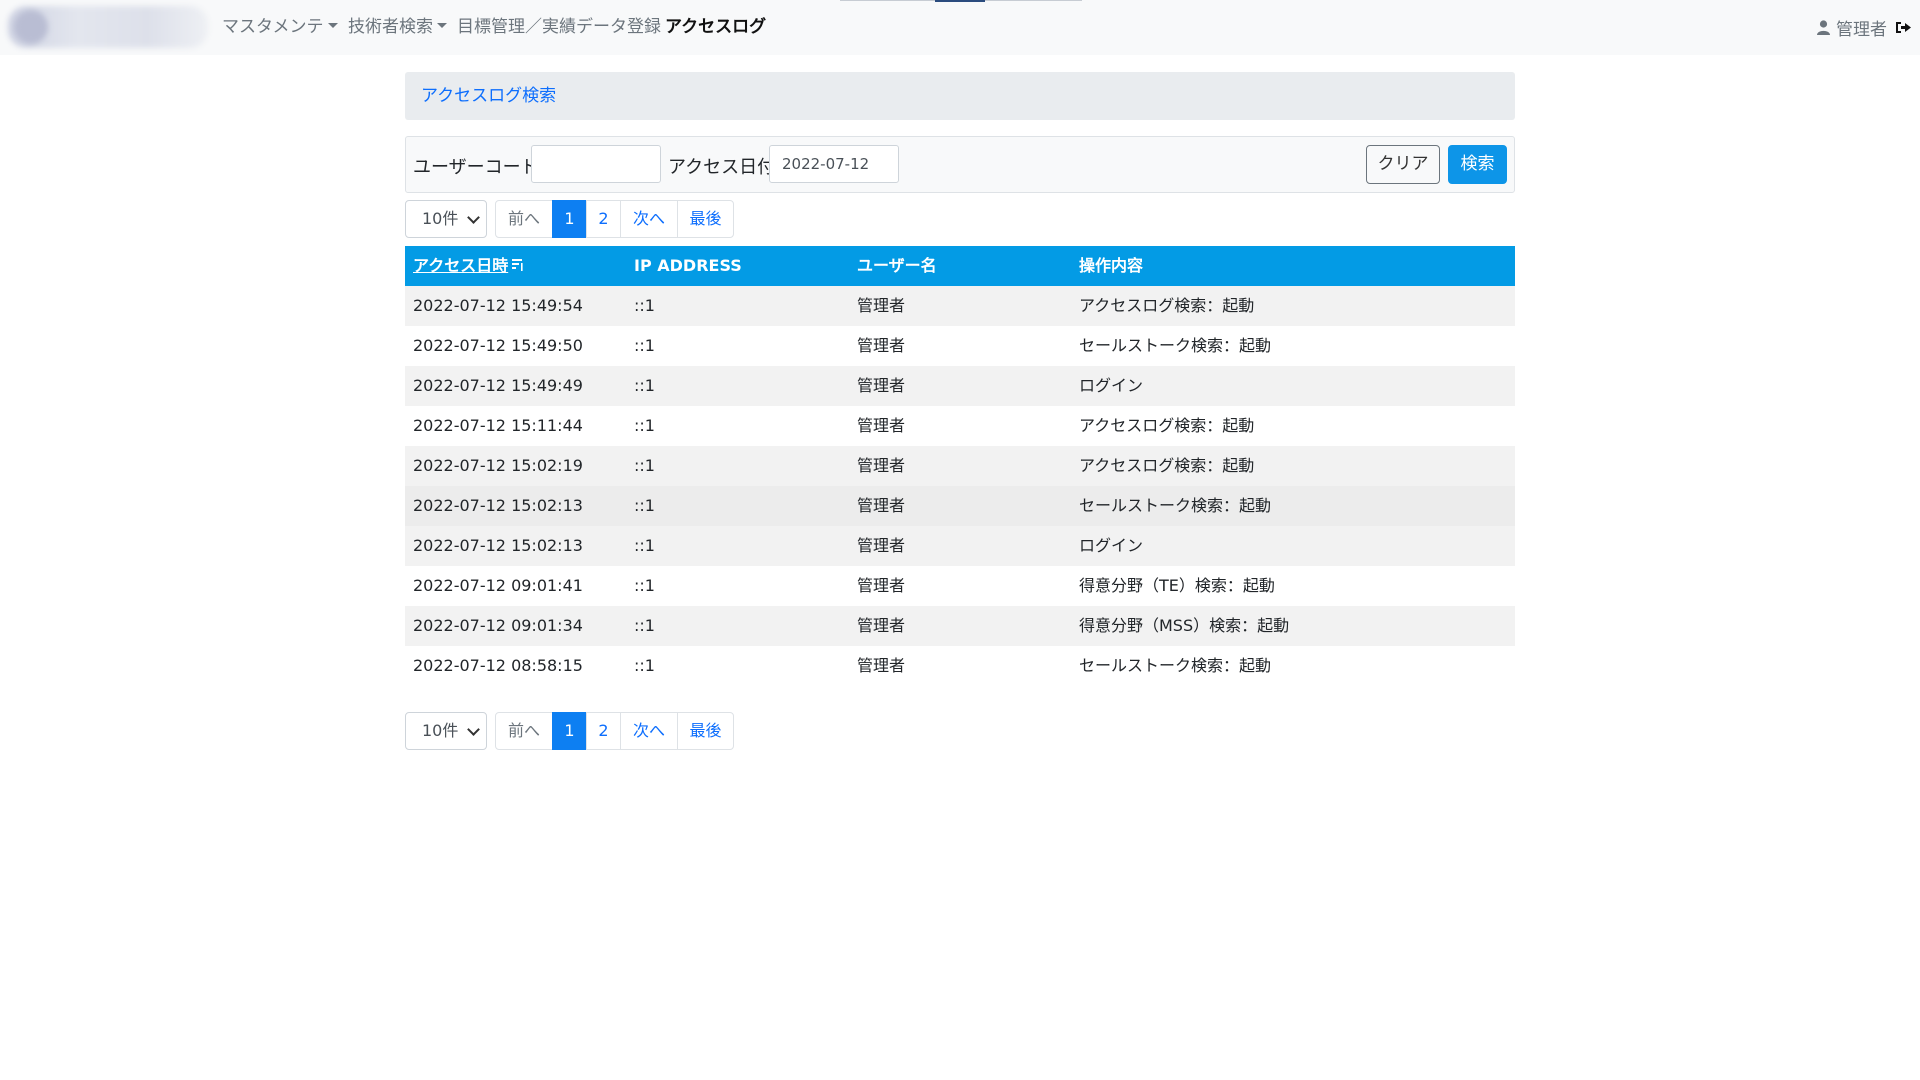  I want to click on cell-access-datetime: 2022-07-12 15:49:49, so click(498, 385).